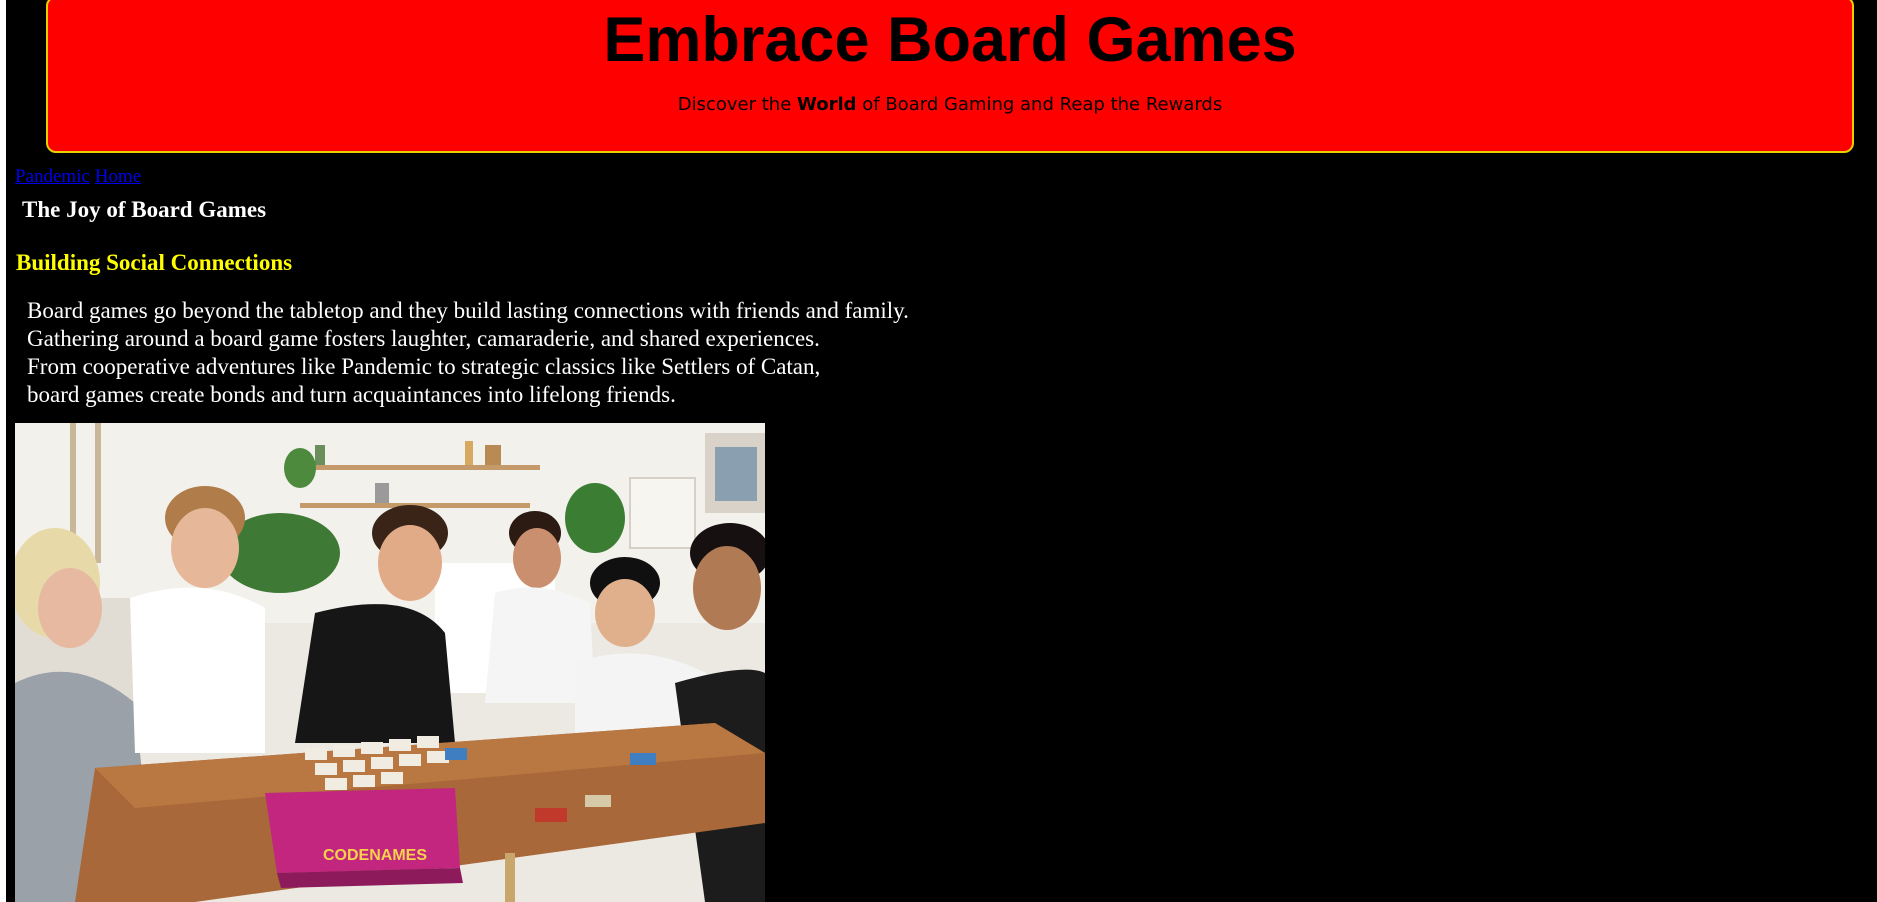 This screenshot has width=1877, height=902. What do you see at coordinates (734, 104) in the screenshot?
I see `tagline-start: Discover the` at bounding box center [734, 104].